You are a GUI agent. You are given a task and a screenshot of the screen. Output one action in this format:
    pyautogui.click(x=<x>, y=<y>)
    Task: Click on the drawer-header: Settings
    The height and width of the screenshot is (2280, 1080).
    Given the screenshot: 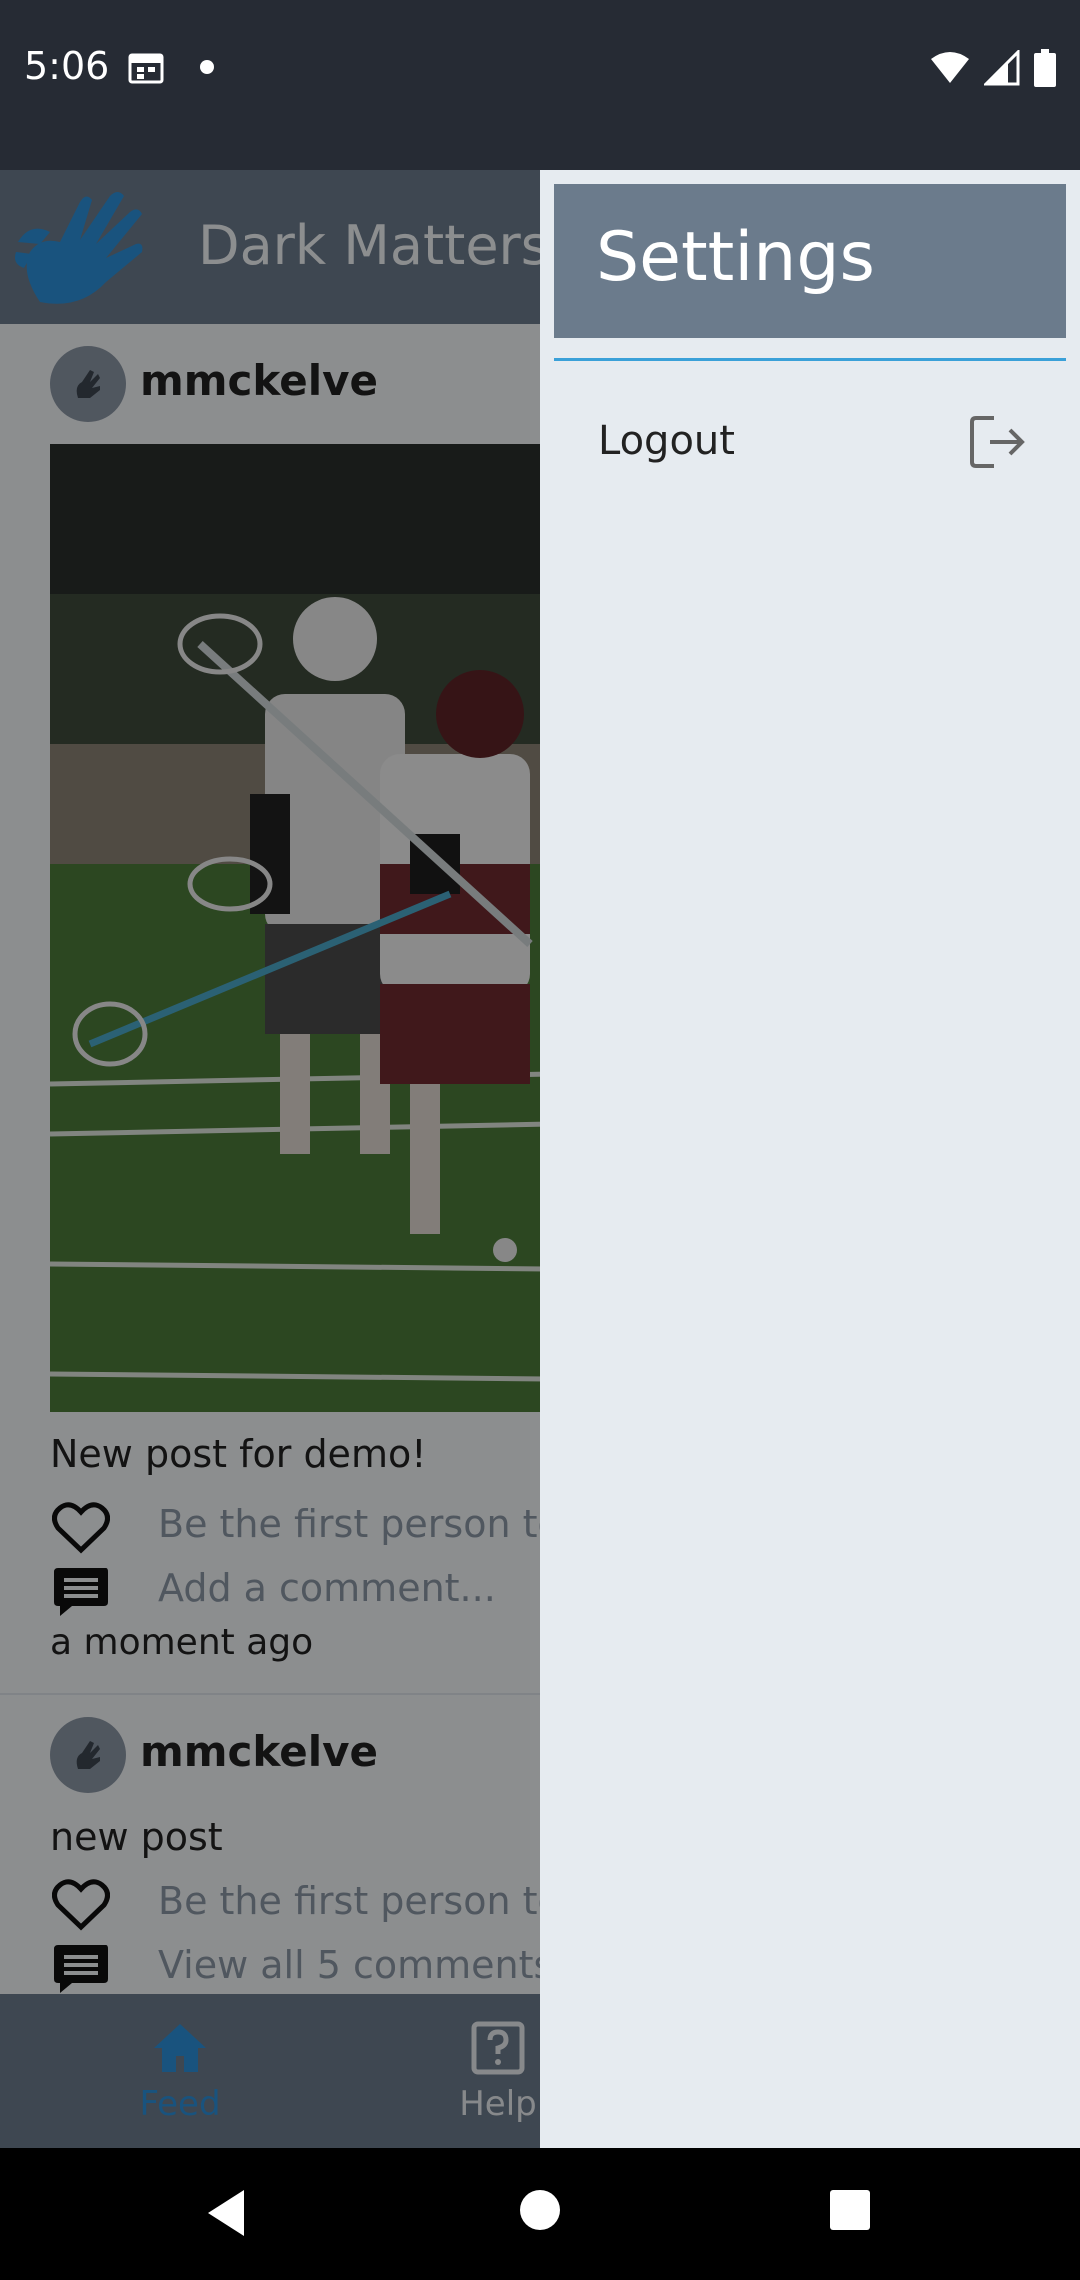 What is the action you would take?
    pyautogui.click(x=810, y=261)
    